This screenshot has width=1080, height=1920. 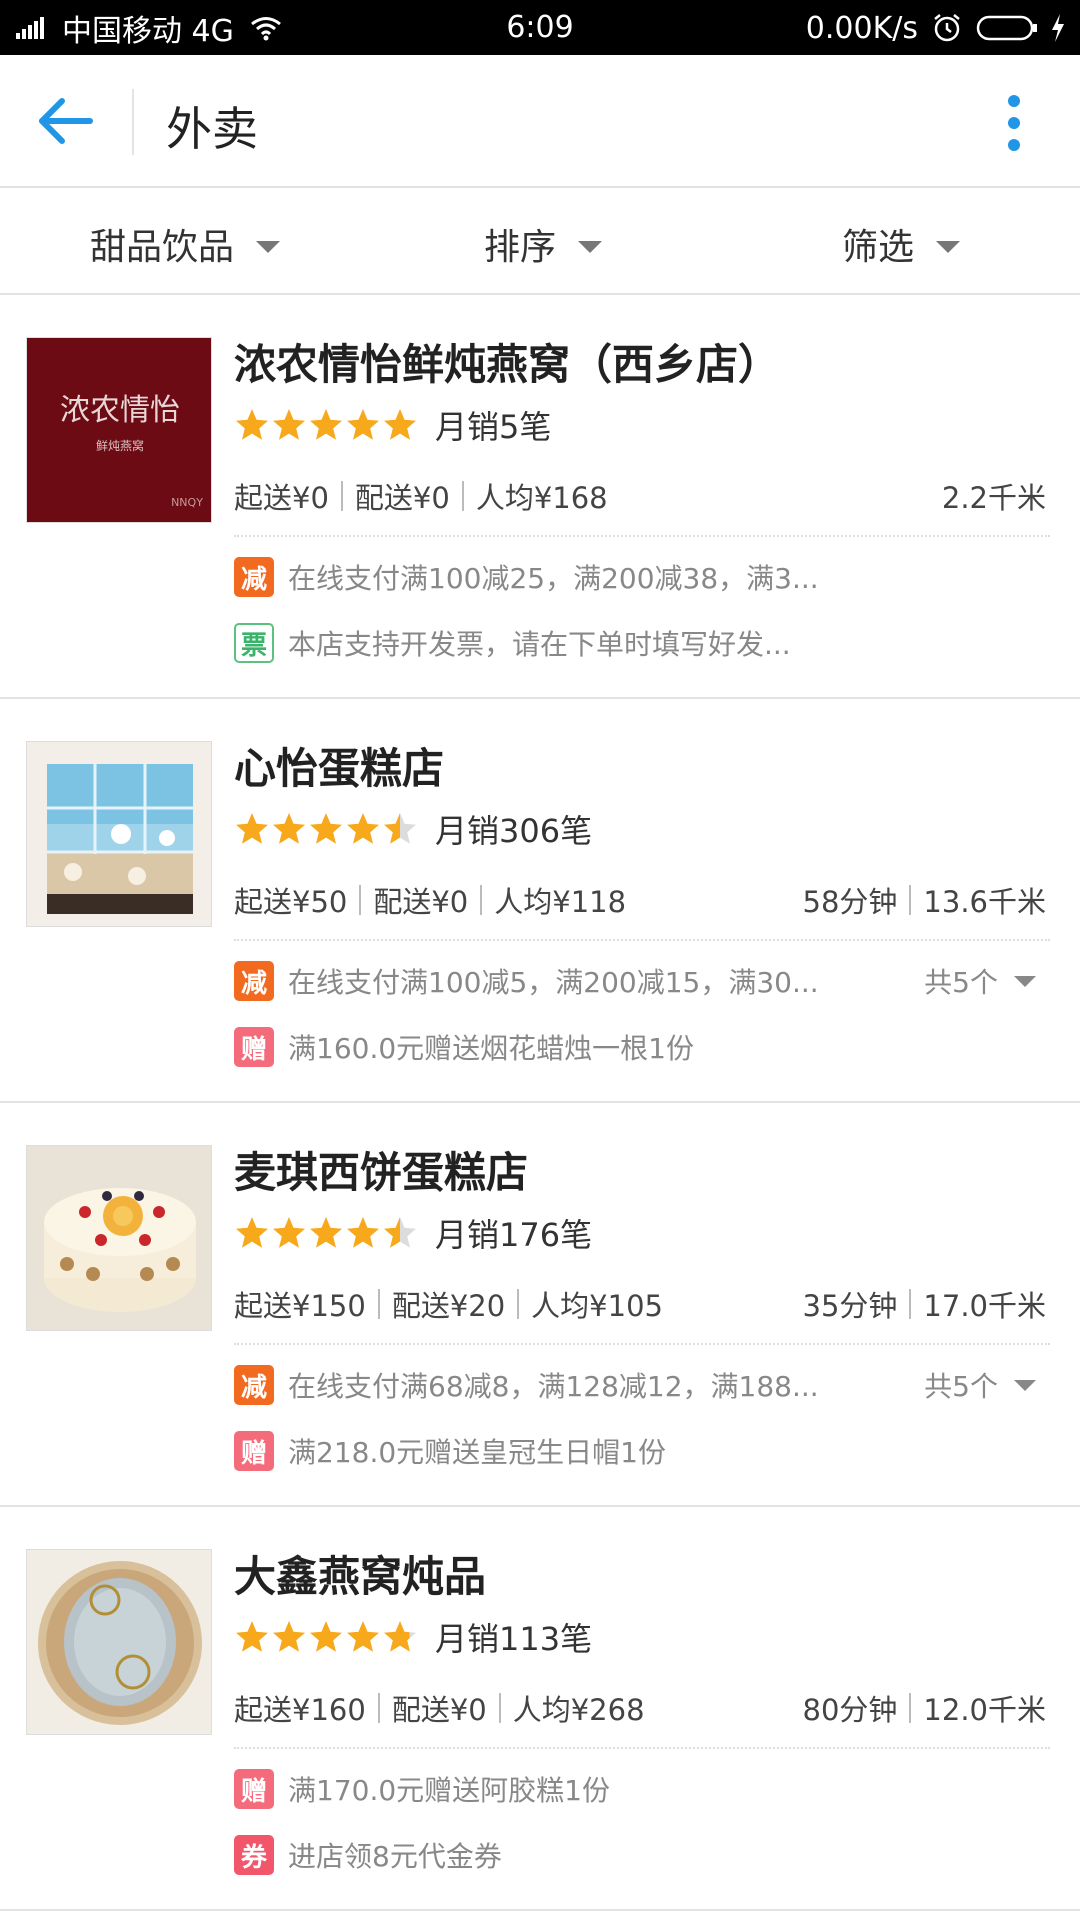 What do you see at coordinates (560, 902) in the screenshot?
I see `per-person-price: 人均¥118` at bounding box center [560, 902].